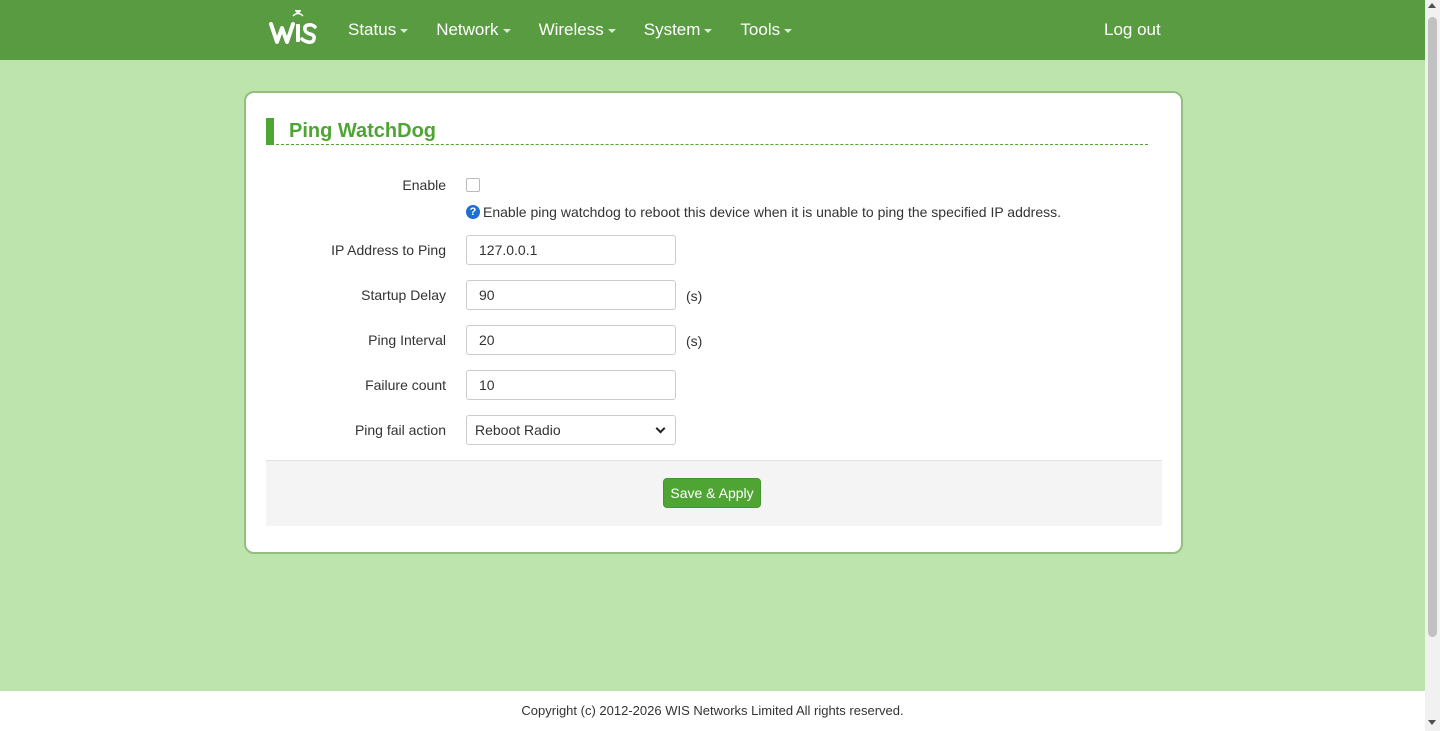 The height and width of the screenshot is (731, 1440). Describe the element at coordinates (270, 131) in the screenshot. I see `title-accent-bar` at that location.